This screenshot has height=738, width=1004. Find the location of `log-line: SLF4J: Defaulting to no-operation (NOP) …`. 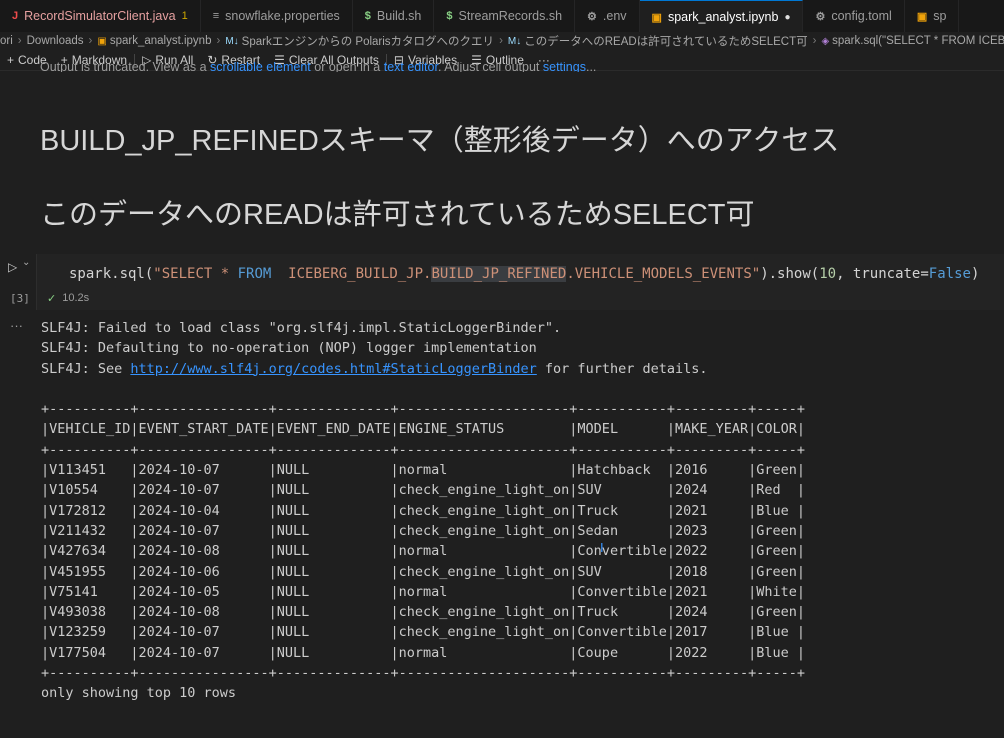

log-line: SLF4J: Defaulting to no-operation (NOP) … is located at coordinates (289, 348).